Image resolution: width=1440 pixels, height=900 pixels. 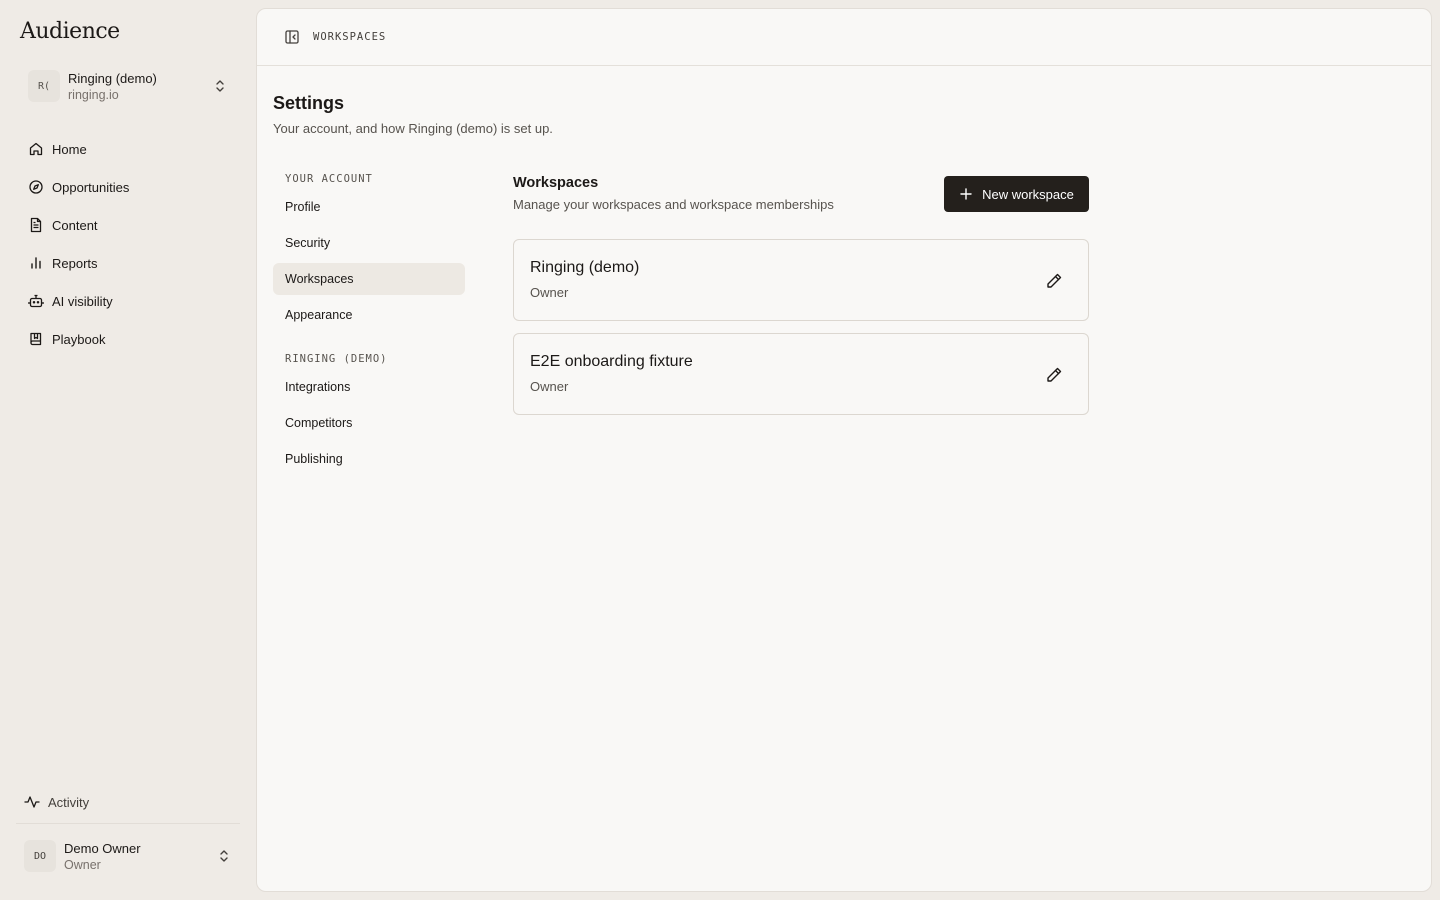 I want to click on workspace-card-name: Ringing (demo), so click(x=585, y=267).